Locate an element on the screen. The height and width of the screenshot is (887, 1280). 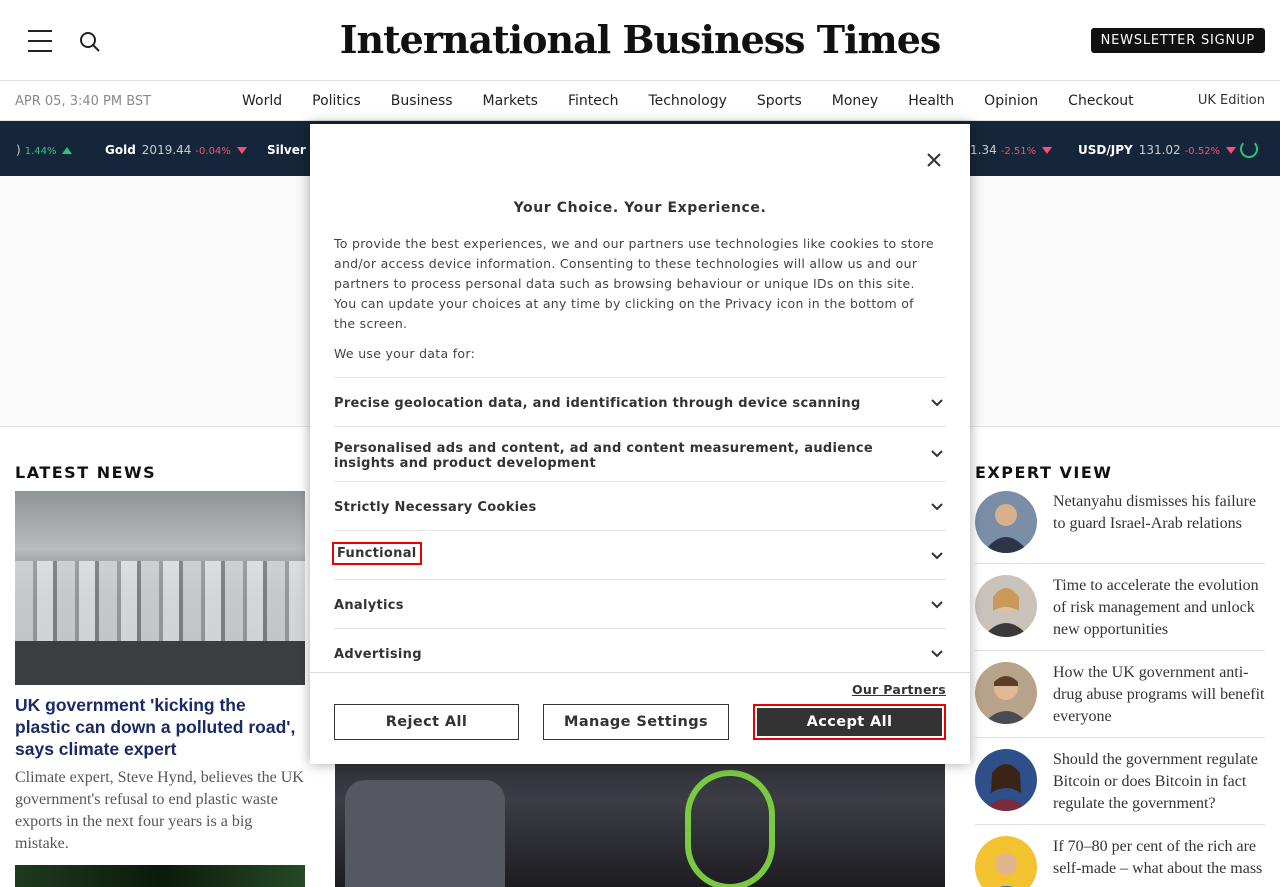
nav-item-sports: Sports is located at coordinates (779, 101).